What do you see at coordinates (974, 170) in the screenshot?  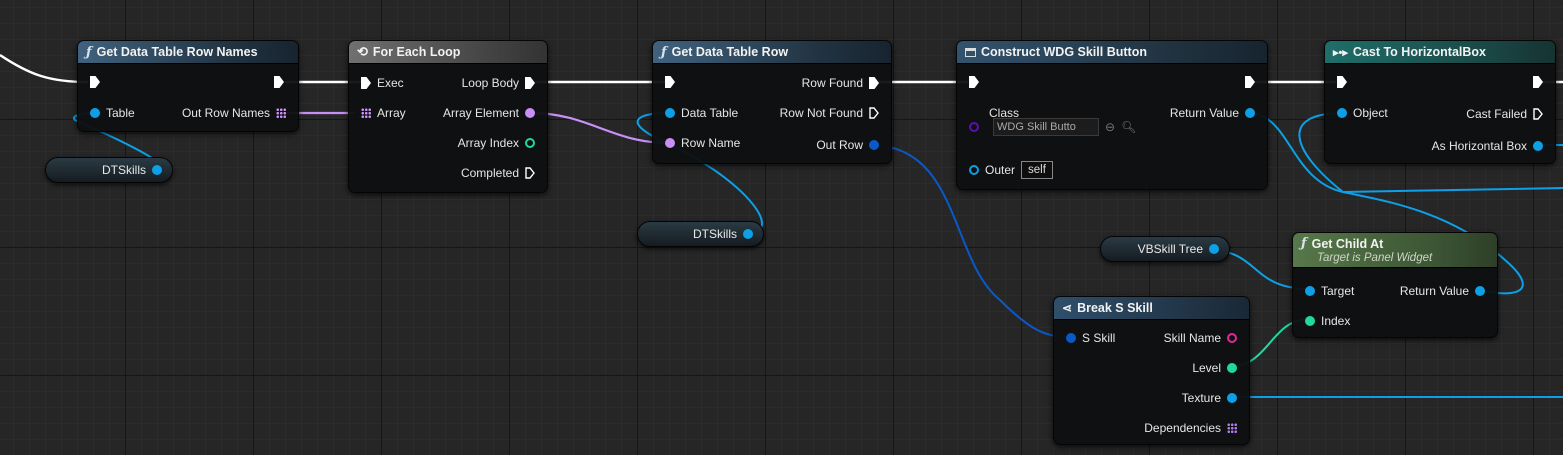 I see `outer-pin` at bounding box center [974, 170].